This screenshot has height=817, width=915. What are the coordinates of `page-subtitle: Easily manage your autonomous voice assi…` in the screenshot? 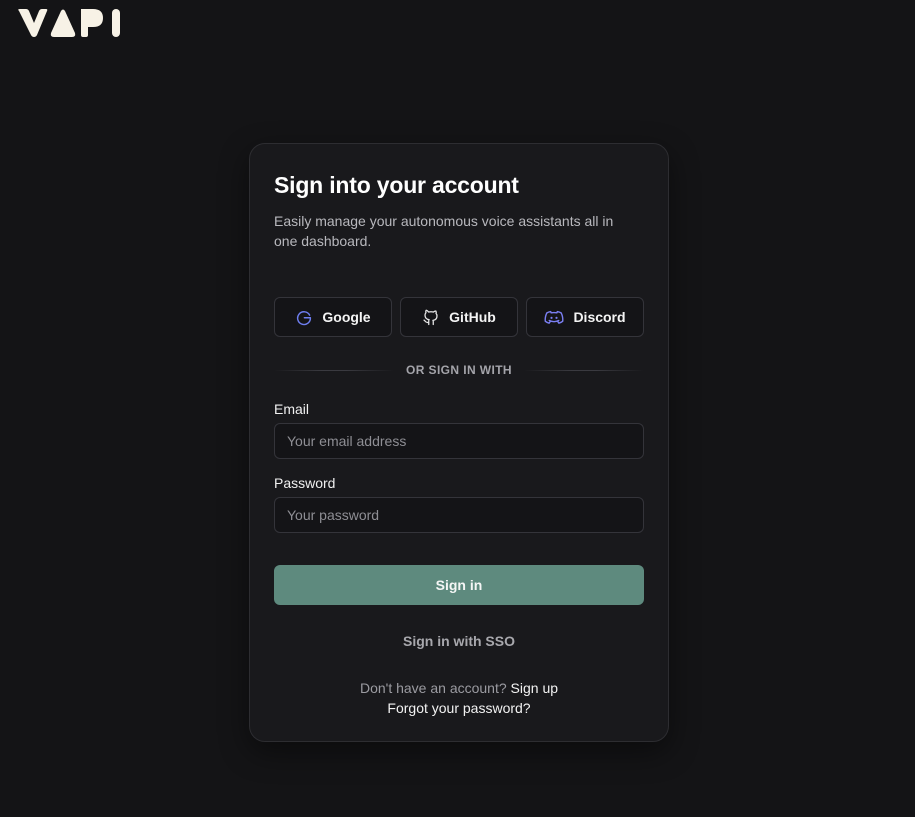 It's located at (444, 231).